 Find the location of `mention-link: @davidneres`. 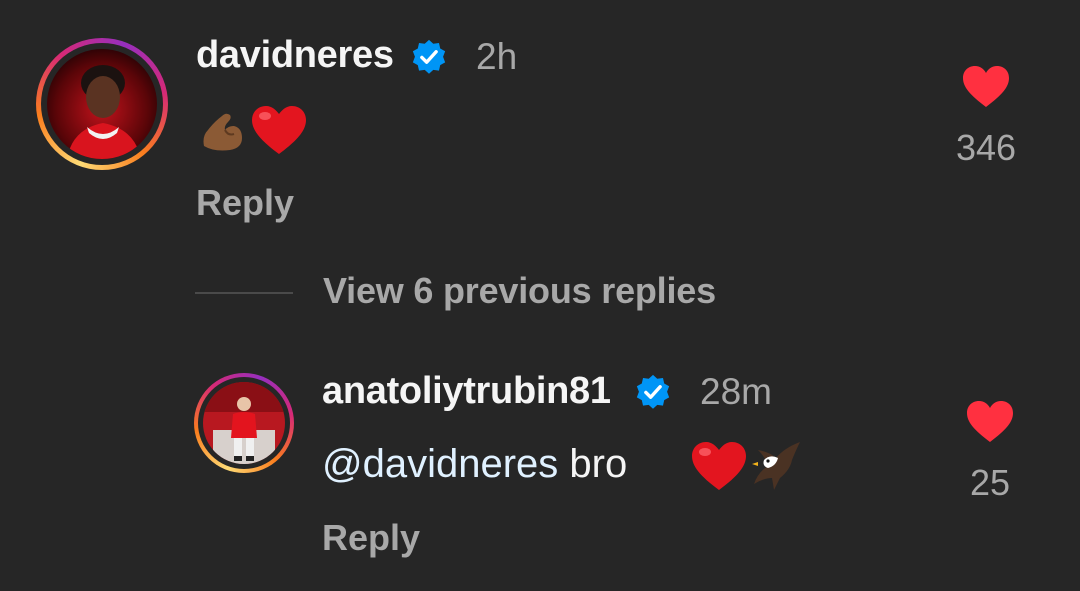

mention-link: @davidneres is located at coordinates (440, 464).